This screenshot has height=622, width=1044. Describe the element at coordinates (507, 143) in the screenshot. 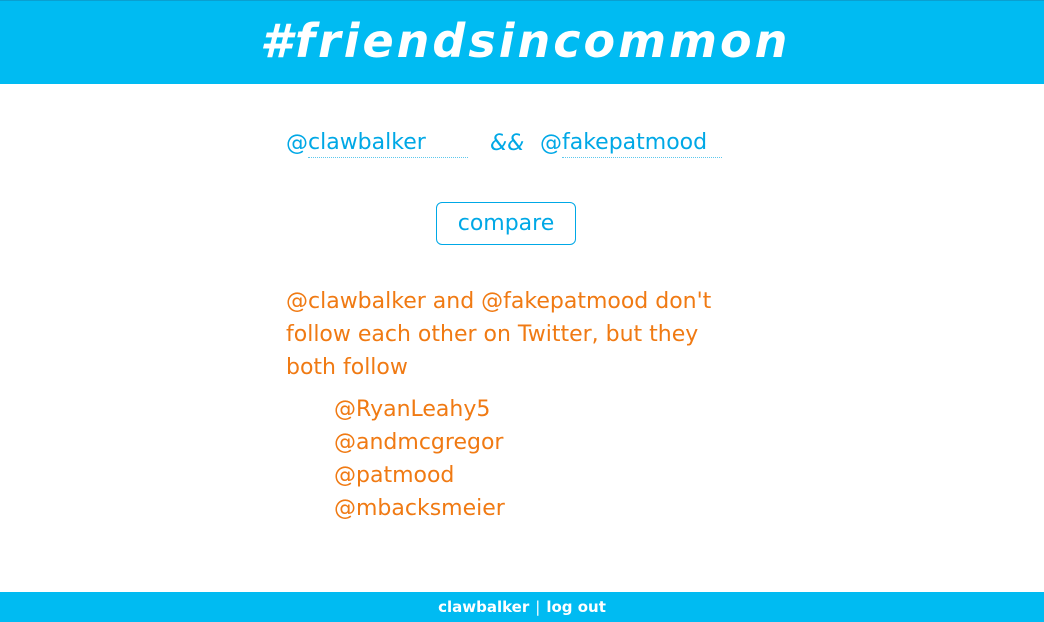

I see `and-connector: &&` at that location.